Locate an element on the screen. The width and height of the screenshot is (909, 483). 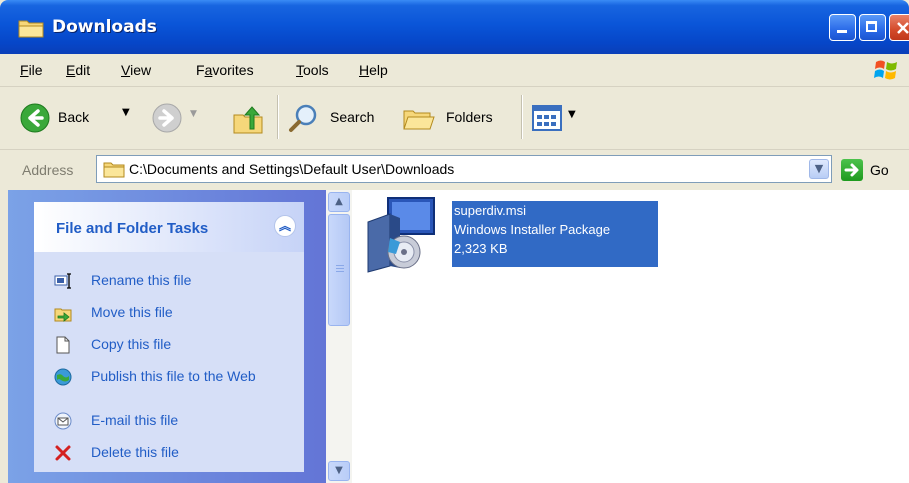
menu-view: View is located at coordinates (136, 70).